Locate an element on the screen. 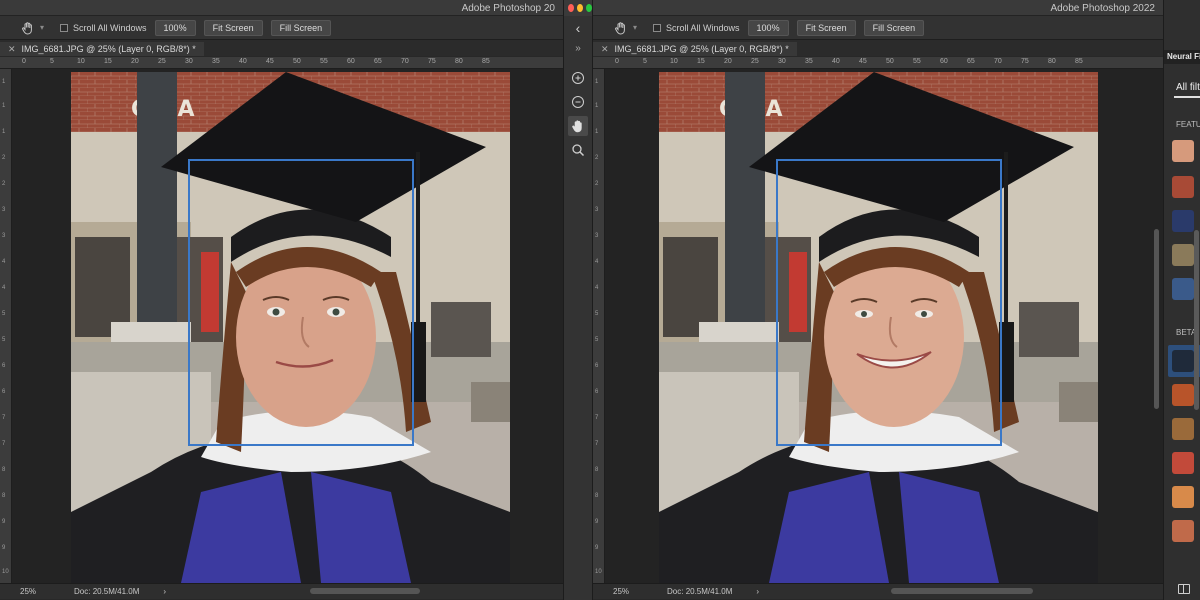 The height and width of the screenshot is (600, 1200). vruler-tick: 10 is located at coordinates (5, 572).